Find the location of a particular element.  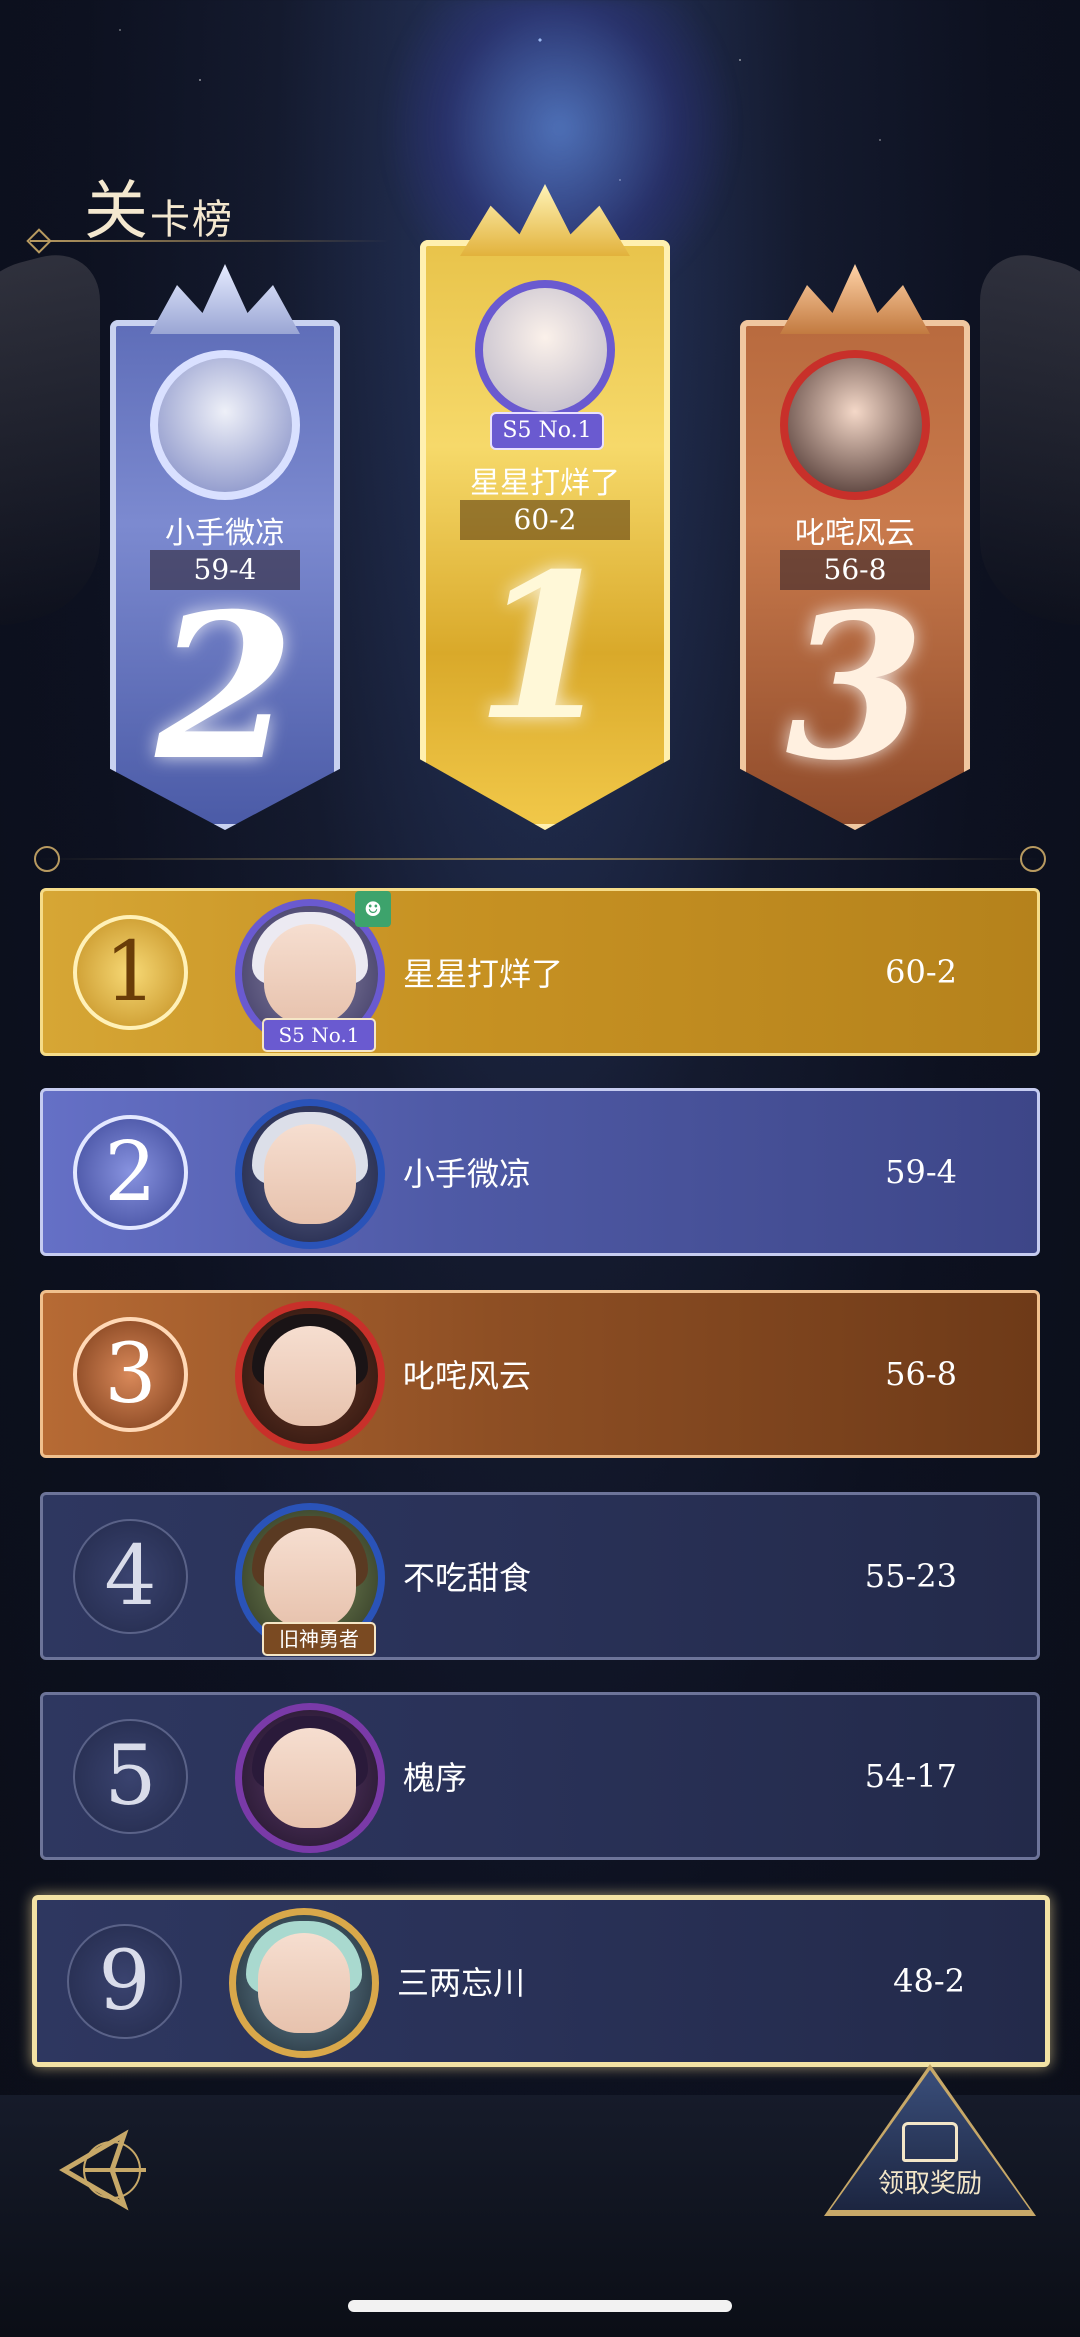

rank-row-1: 1 S5 No.1 ☻ 星星打烊了 60-2 is located at coordinates (540, 972).